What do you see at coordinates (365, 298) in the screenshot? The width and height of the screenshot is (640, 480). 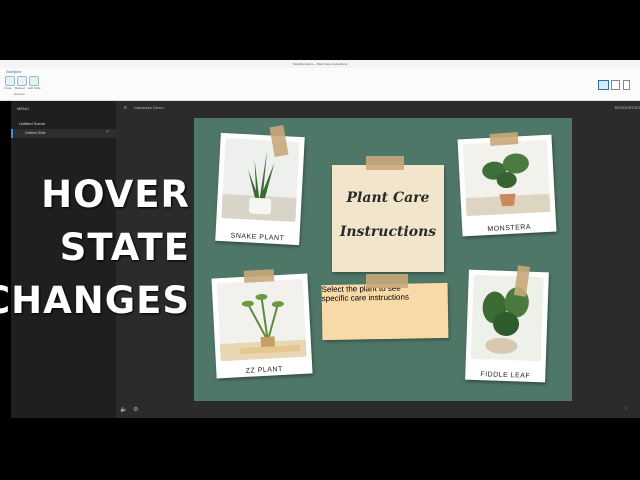 I see `instructions-line-2: specific care instructions` at bounding box center [365, 298].